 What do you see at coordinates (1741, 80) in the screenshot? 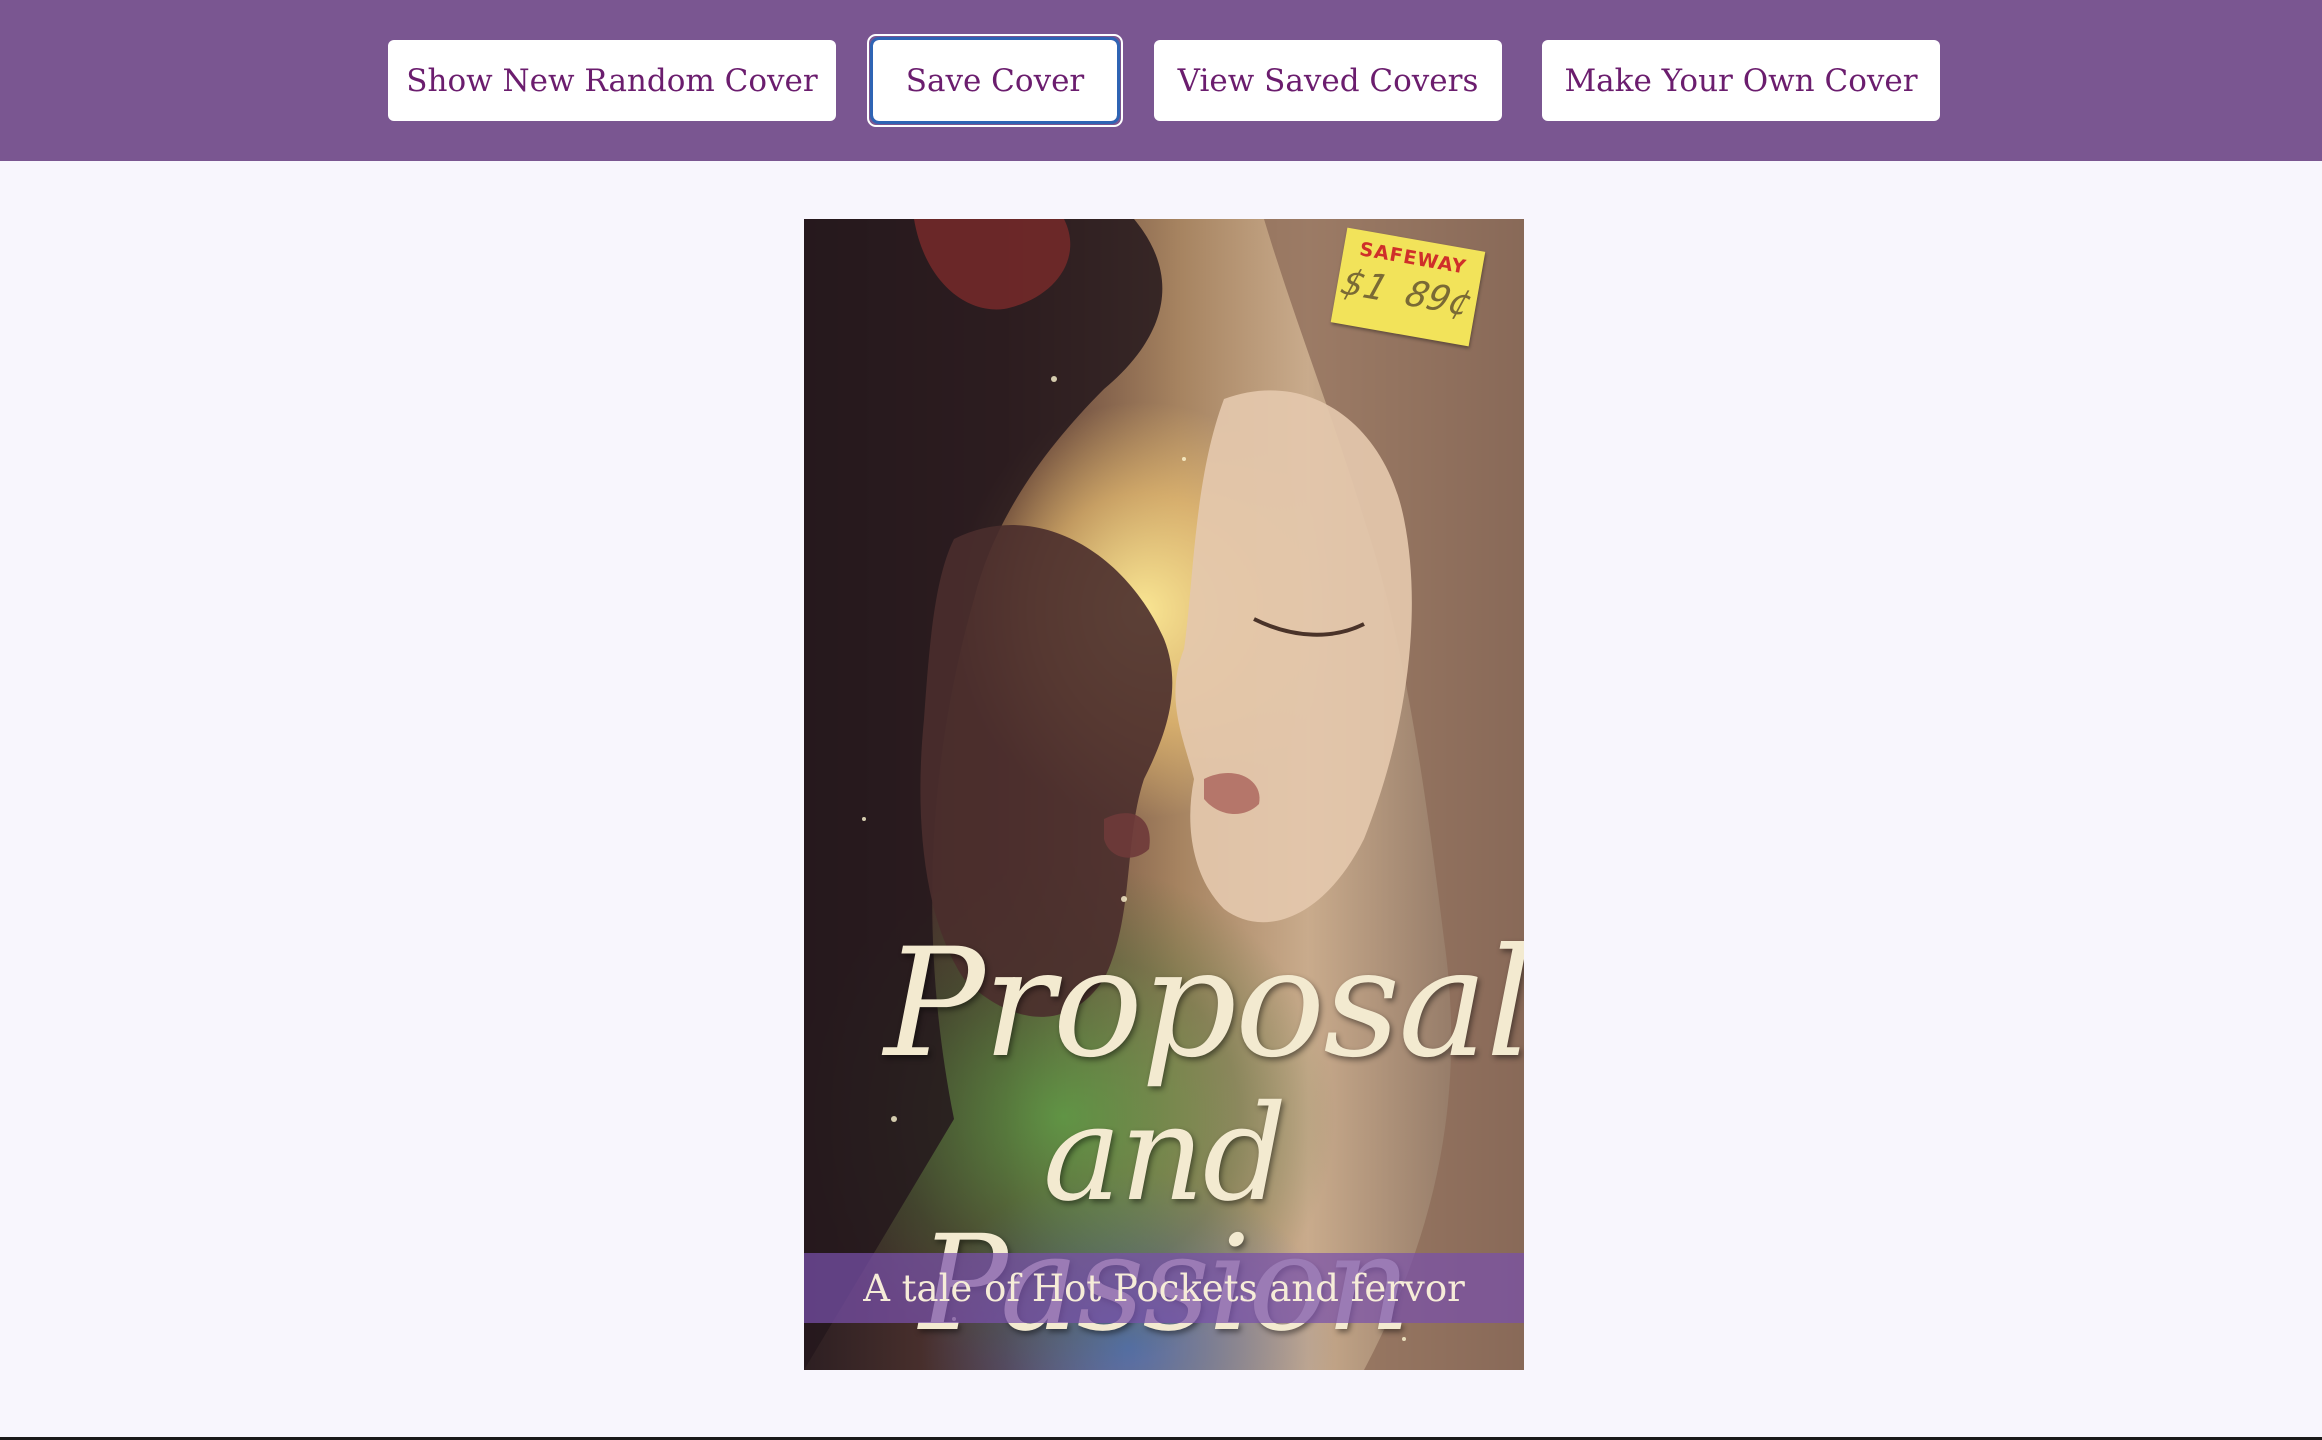
I see `make-your-own-cover-button: Make Your Own Cover` at bounding box center [1741, 80].